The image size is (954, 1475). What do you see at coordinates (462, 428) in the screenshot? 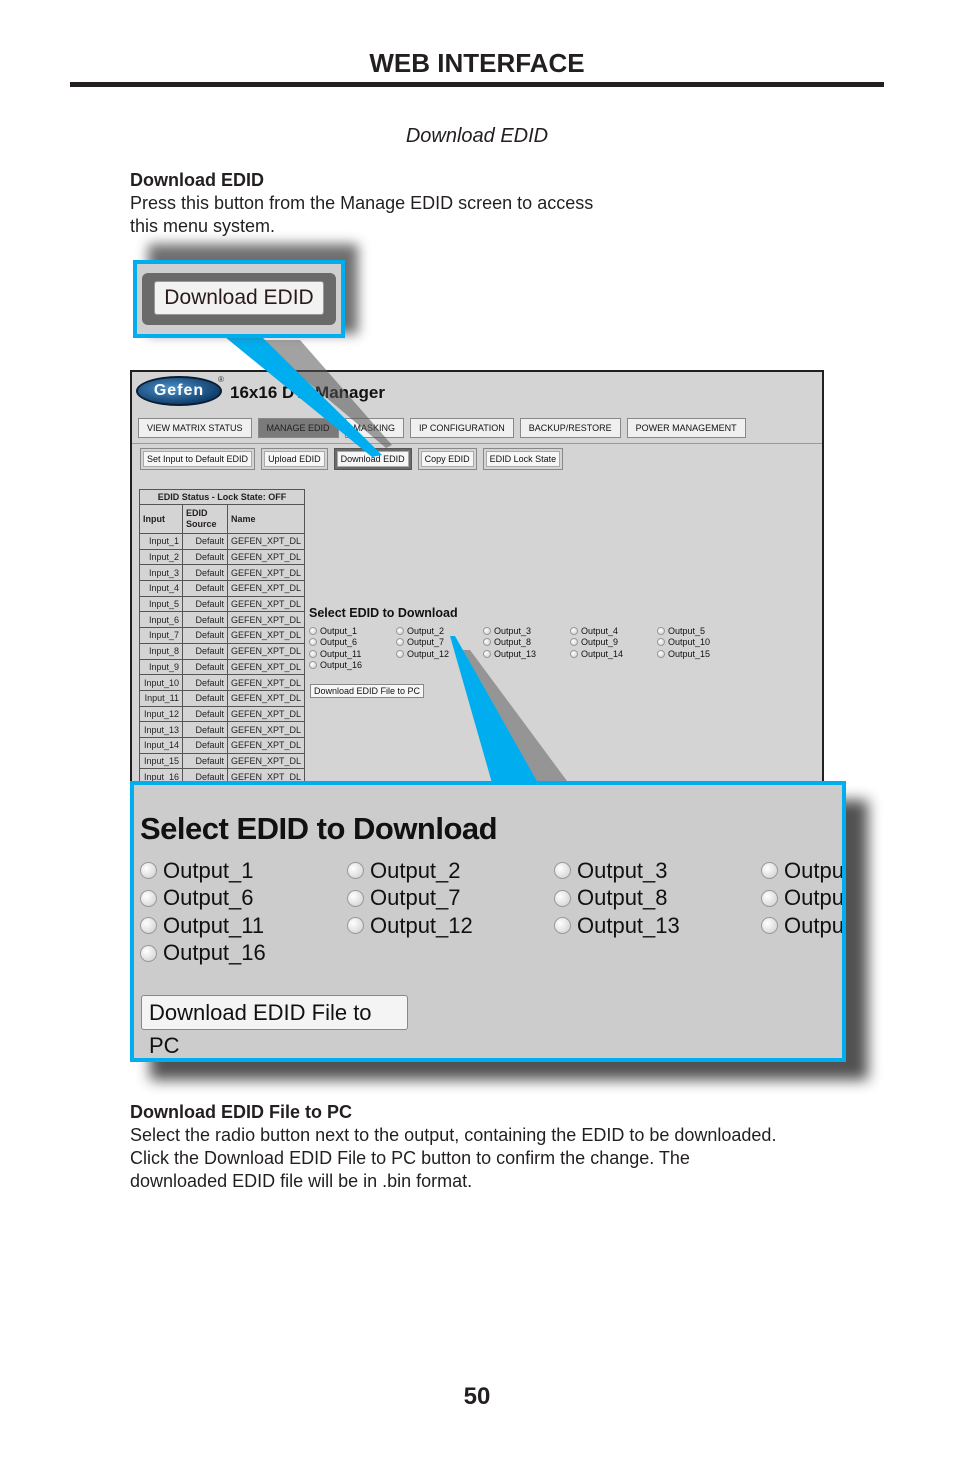
I see `tab-ip-configuration: IP CONFIGURATION` at bounding box center [462, 428].